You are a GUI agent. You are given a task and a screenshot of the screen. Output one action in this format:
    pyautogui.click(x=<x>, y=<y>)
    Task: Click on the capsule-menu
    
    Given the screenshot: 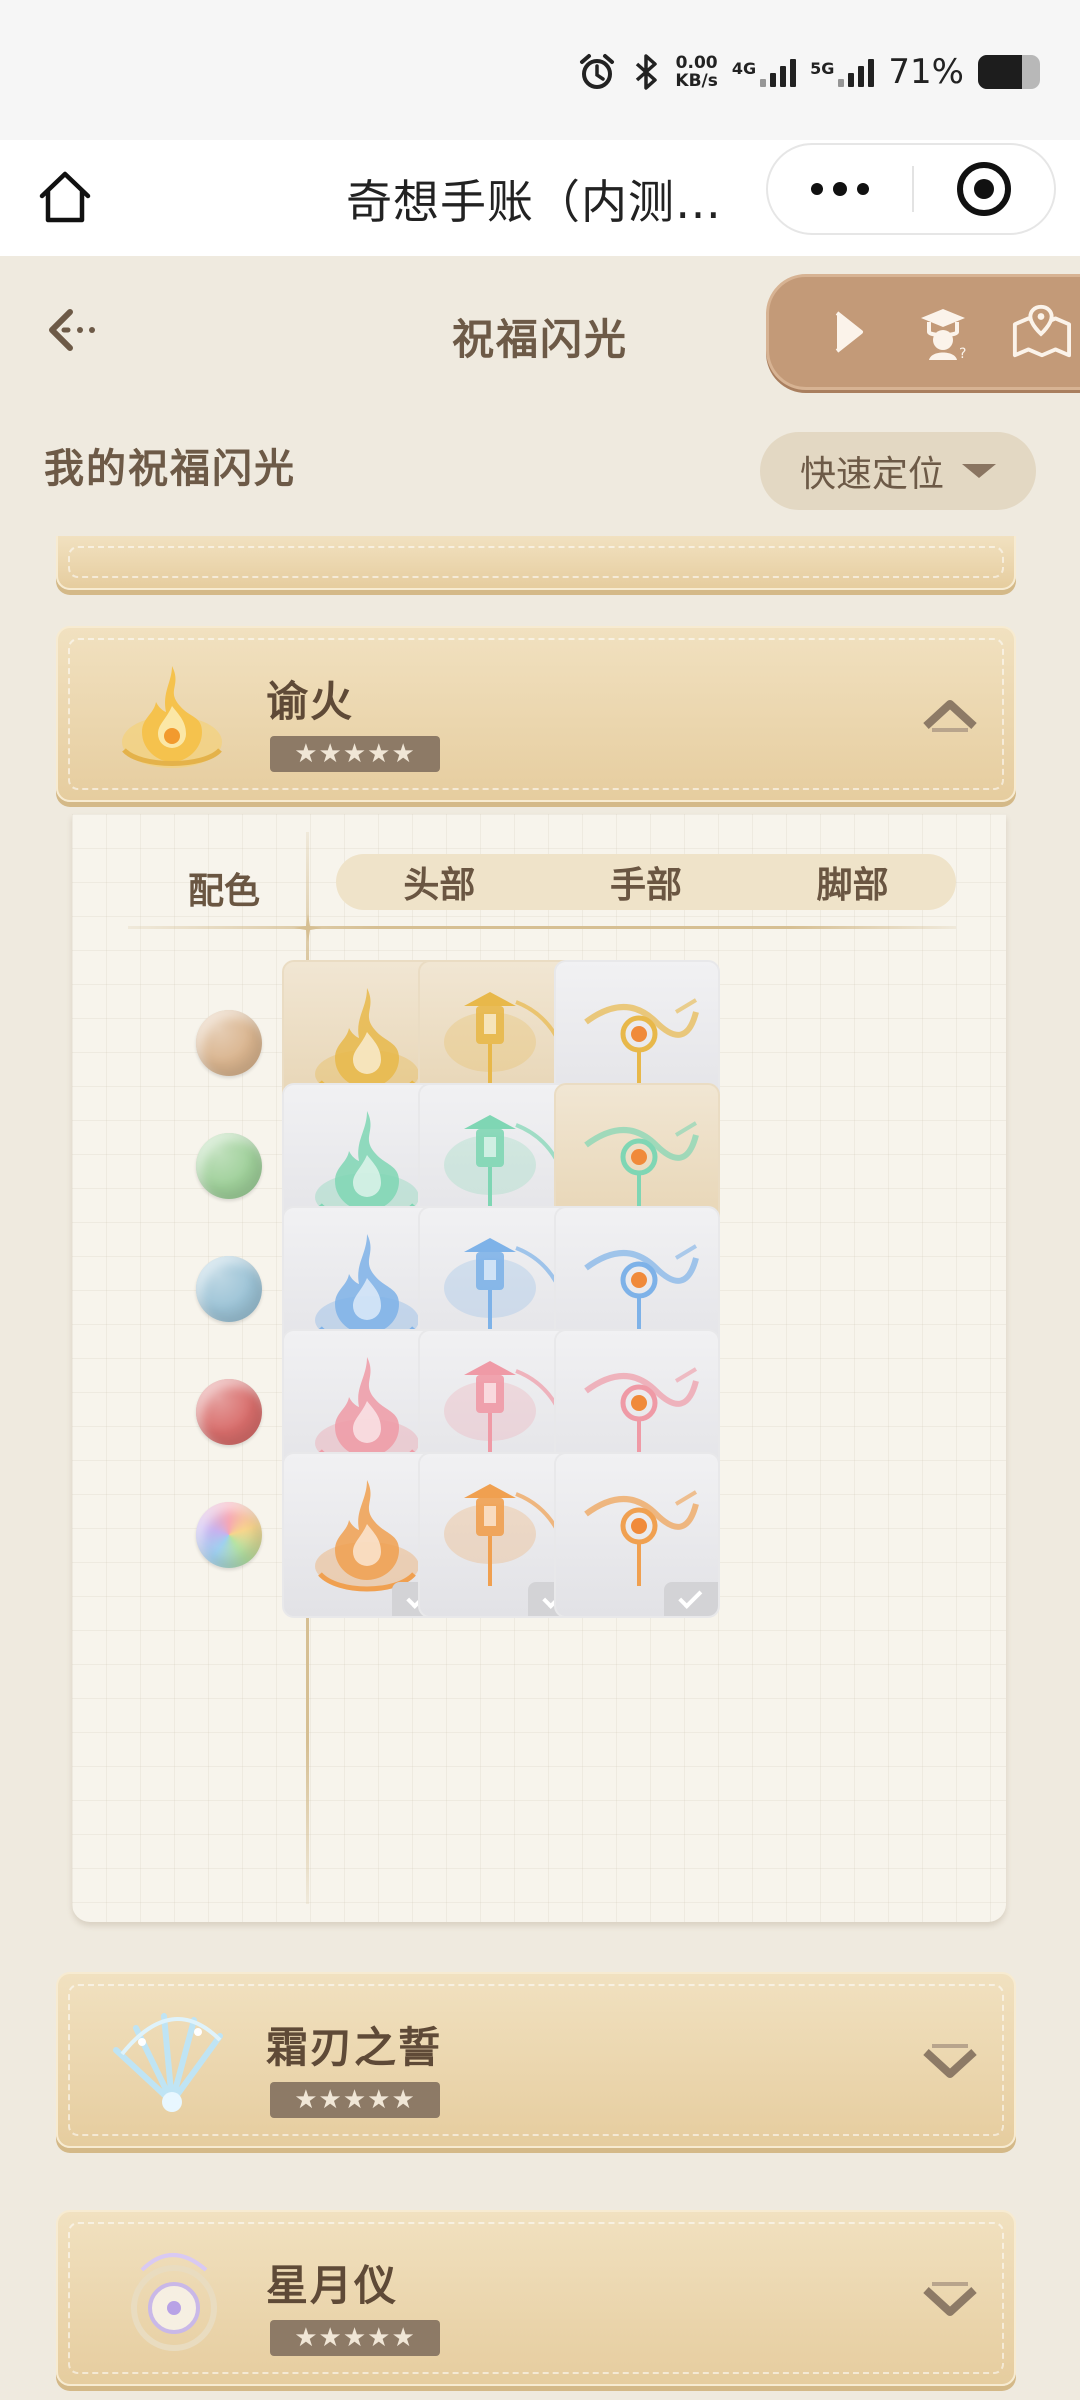 What is the action you would take?
    pyautogui.click(x=911, y=189)
    